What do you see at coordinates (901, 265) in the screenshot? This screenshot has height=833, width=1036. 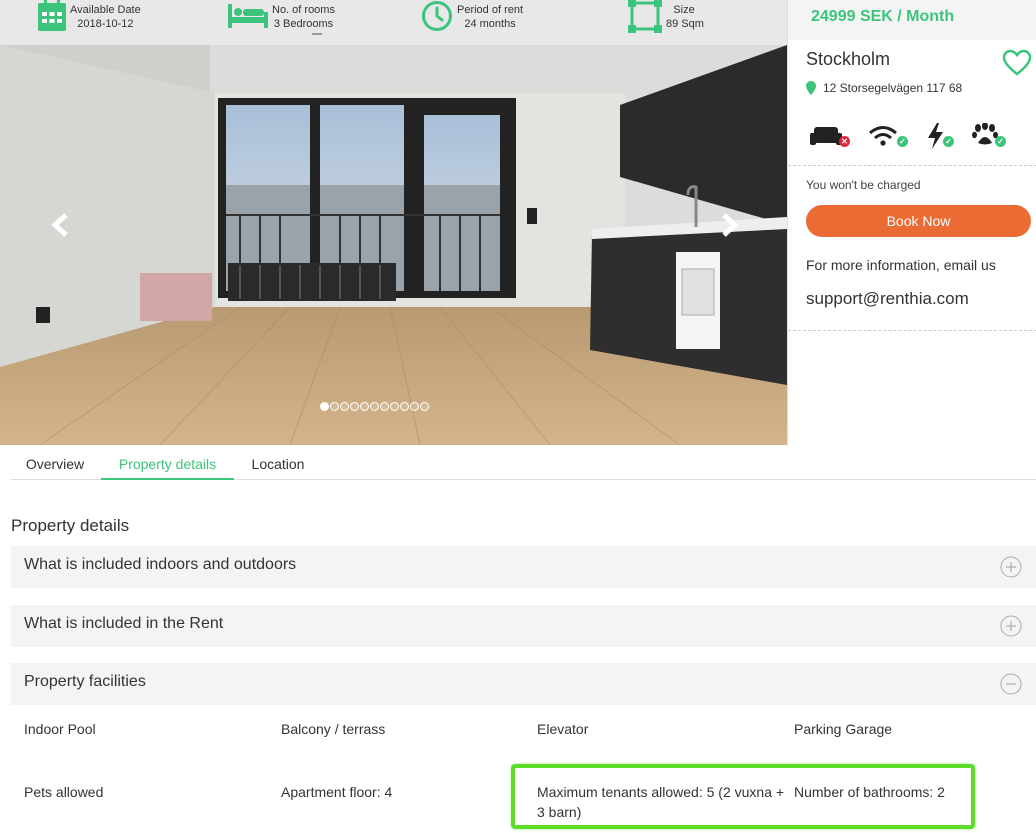 I see `contact-email-label: For more information, email us` at bounding box center [901, 265].